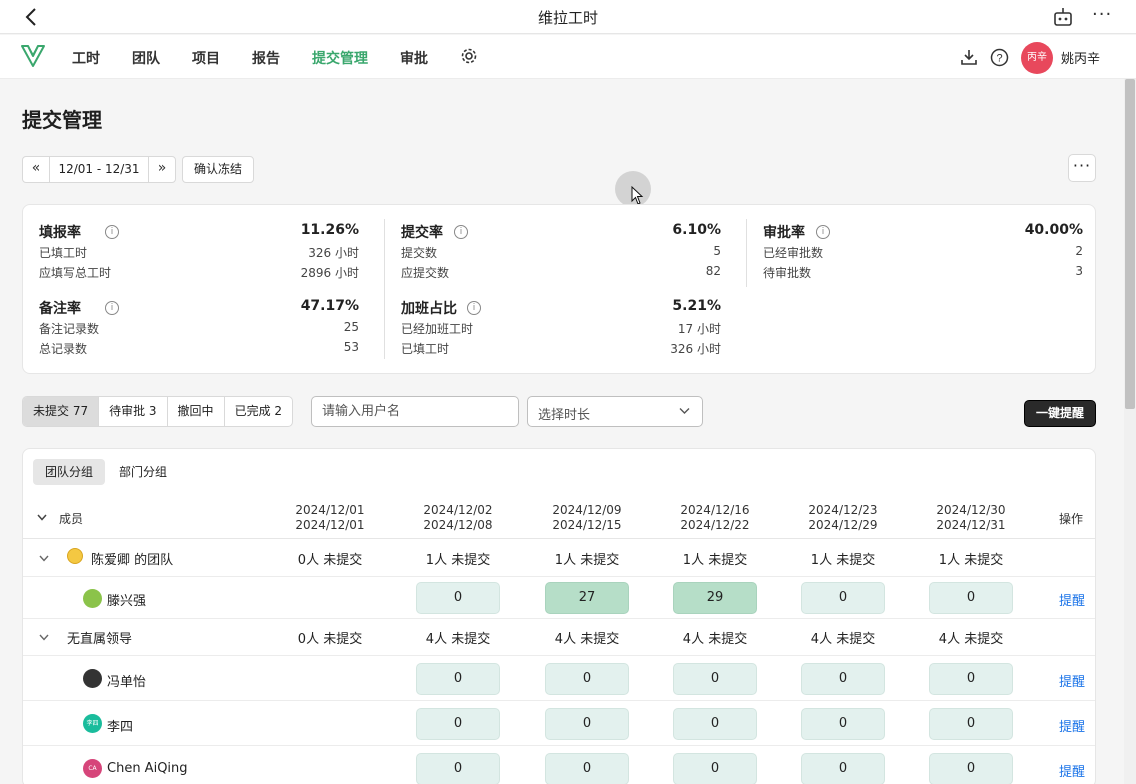 This screenshot has width=1136, height=784. I want to click on period-end: 2024/12/31, so click(971, 525).